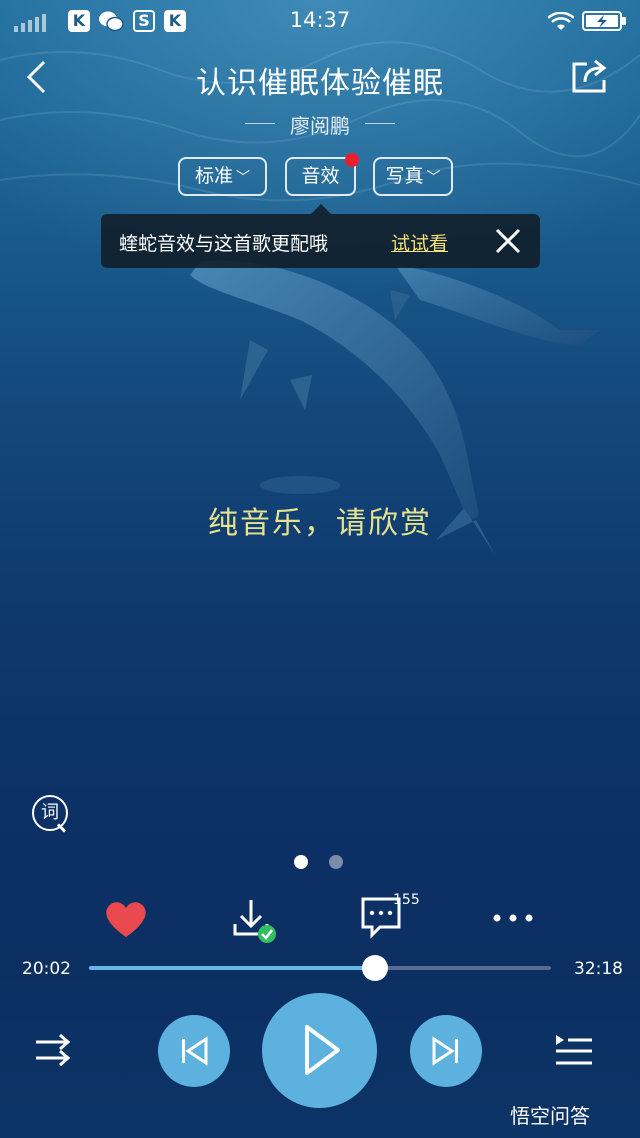 Image resolution: width=640 pixels, height=1138 pixels. What do you see at coordinates (213, 176) in the screenshot?
I see `quality-label: 标准` at bounding box center [213, 176].